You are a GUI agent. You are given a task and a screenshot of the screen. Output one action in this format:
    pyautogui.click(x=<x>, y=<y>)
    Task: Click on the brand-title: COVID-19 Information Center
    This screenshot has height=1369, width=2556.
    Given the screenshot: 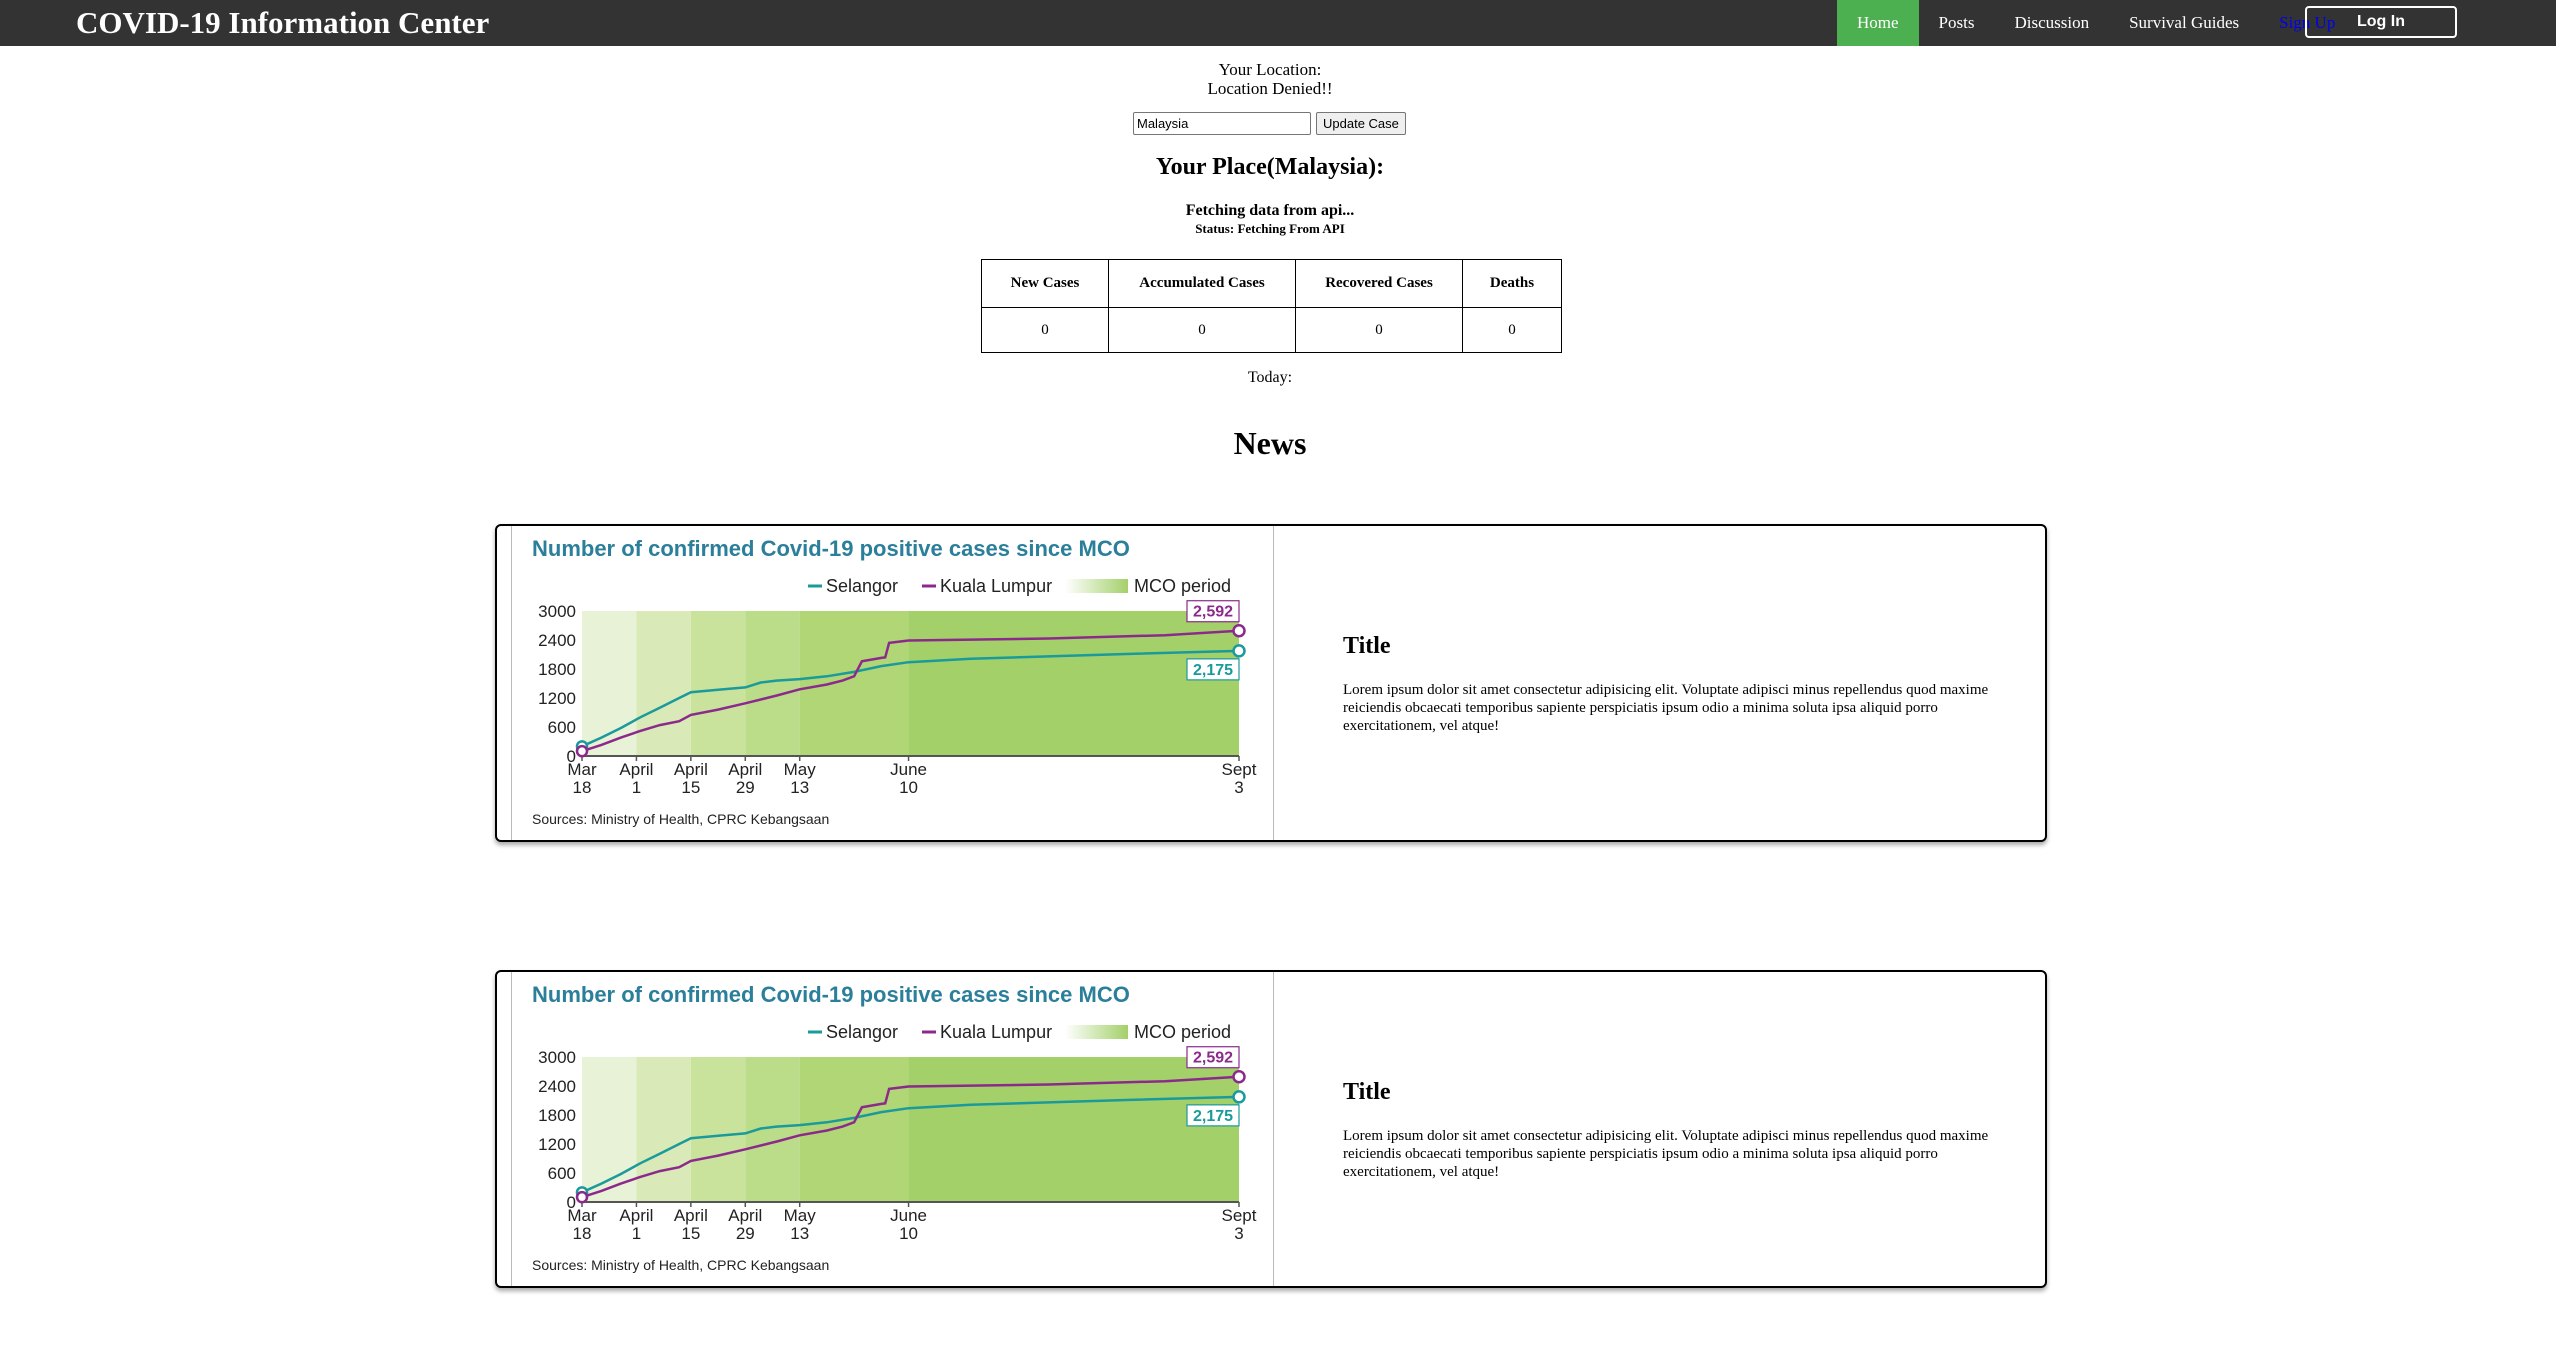 What is the action you would take?
    pyautogui.click(x=282, y=23)
    